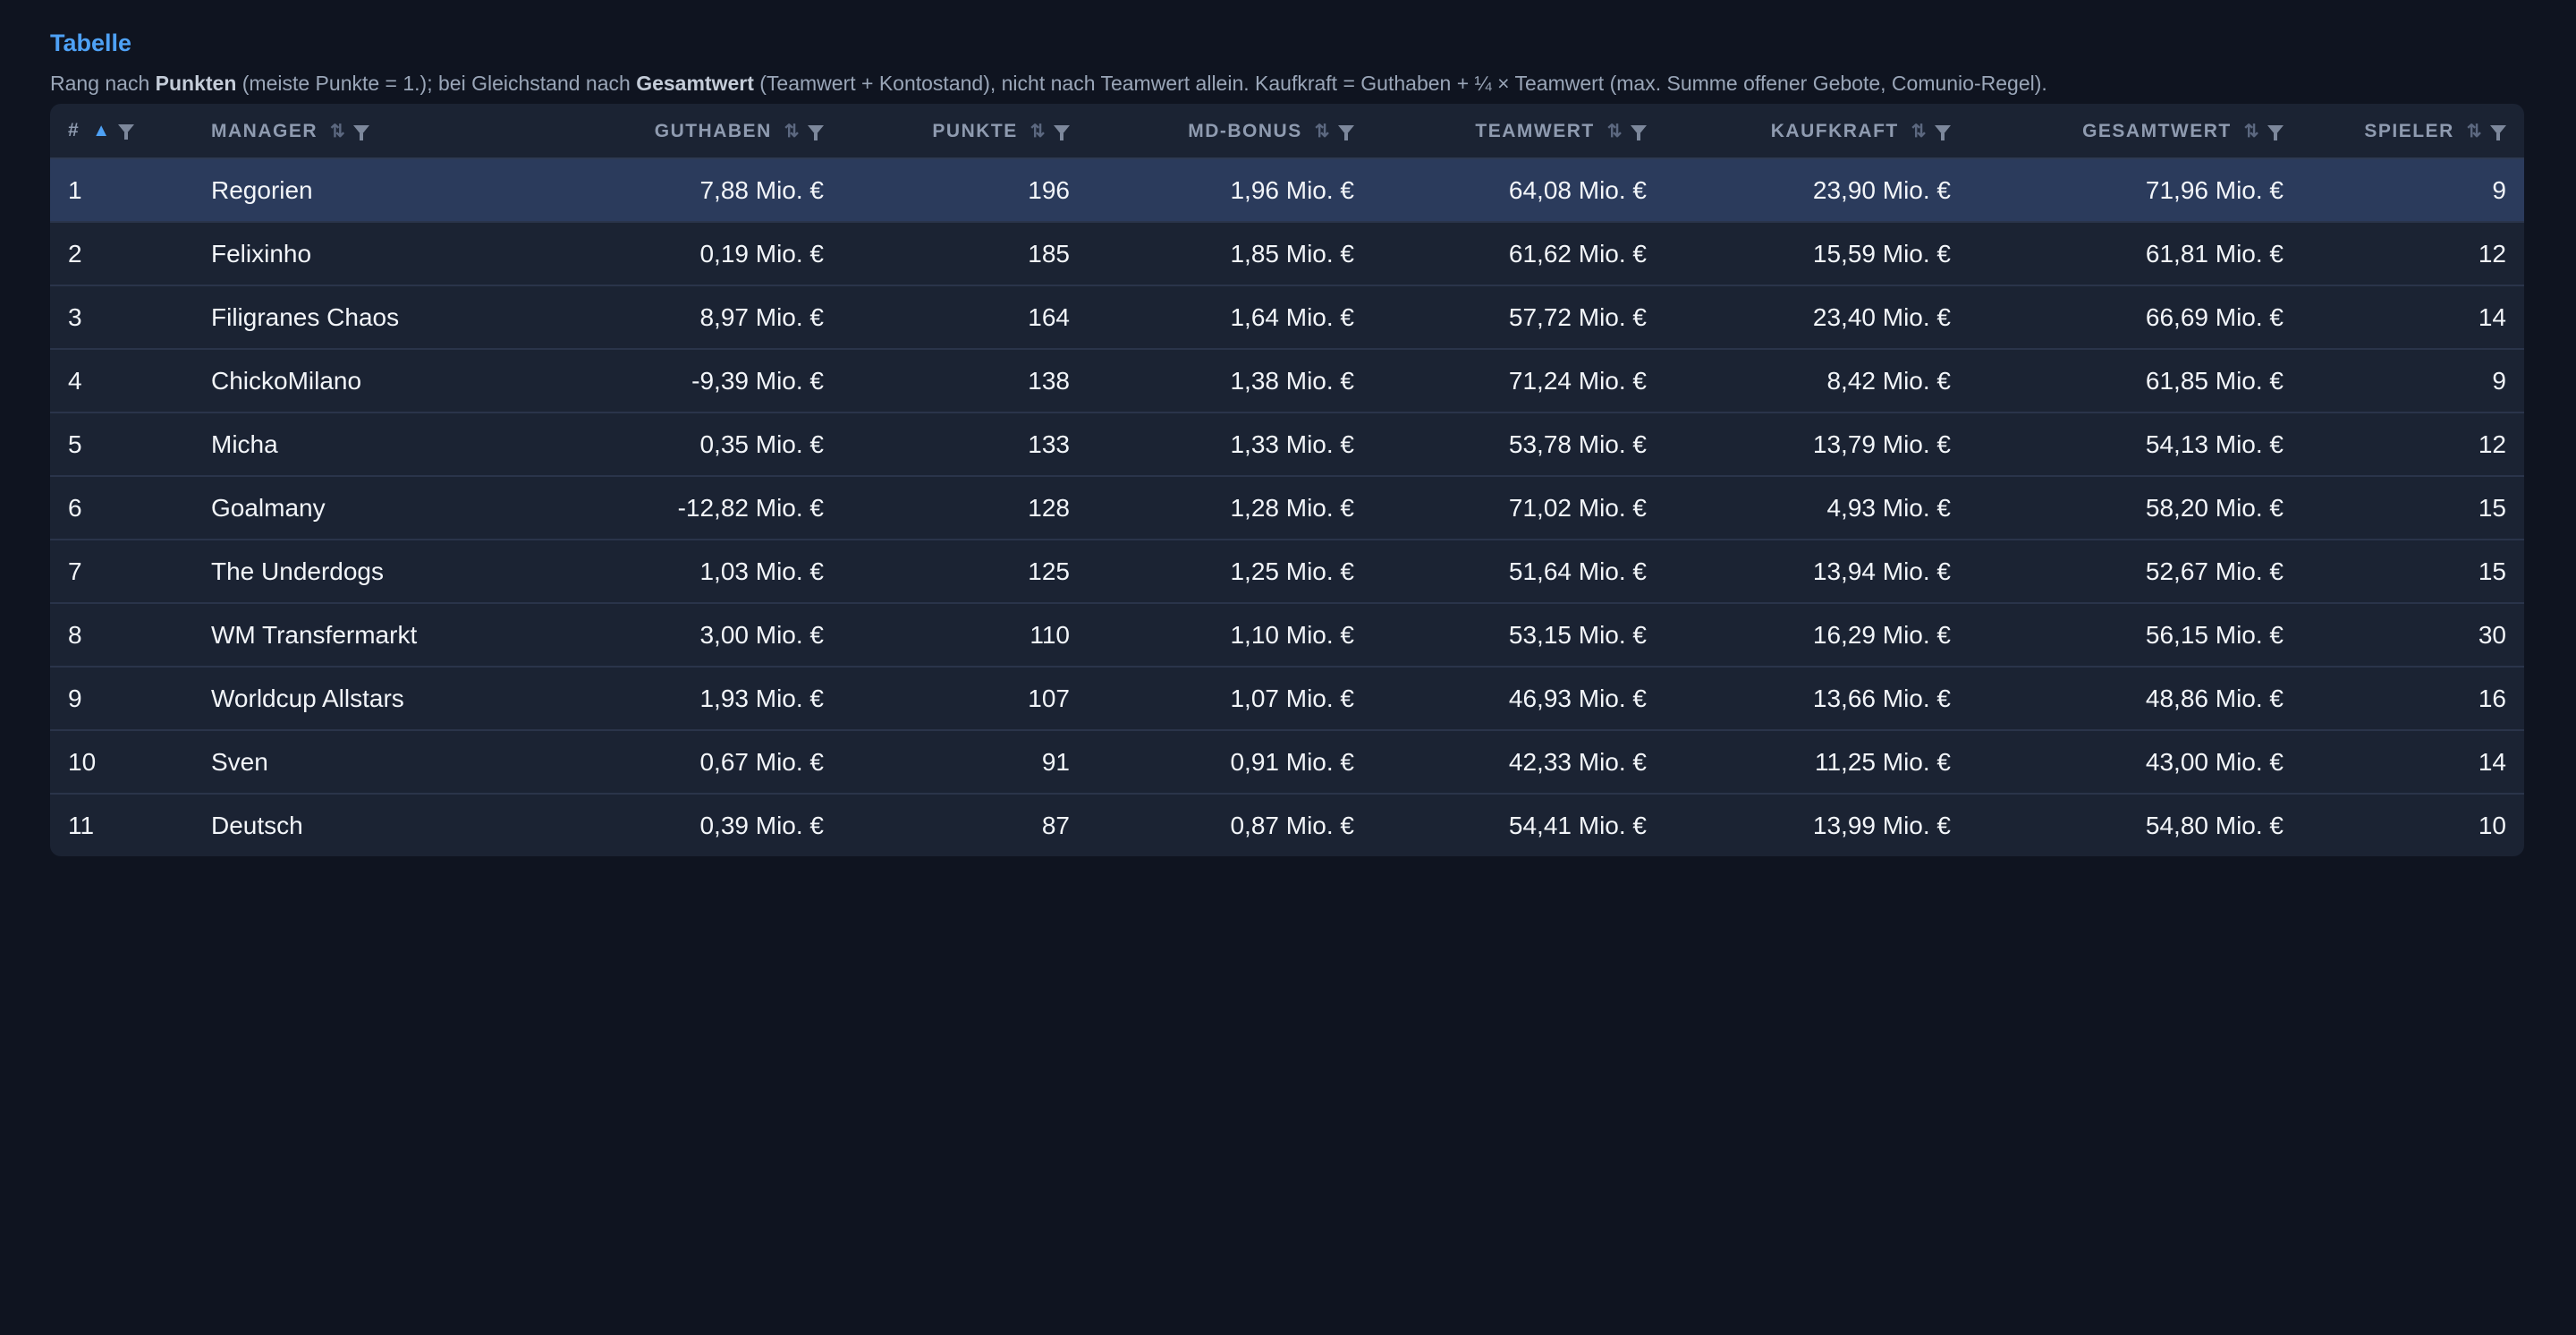 The height and width of the screenshot is (1335, 2576). What do you see at coordinates (1230, 635) in the screenshot?
I see `cell-mdbonus: 1,10 Mio. €` at bounding box center [1230, 635].